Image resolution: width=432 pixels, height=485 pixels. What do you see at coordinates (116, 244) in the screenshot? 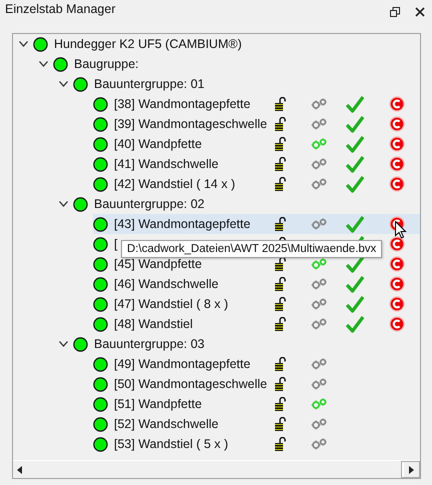
I see `tree-label: [` at bounding box center [116, 244].